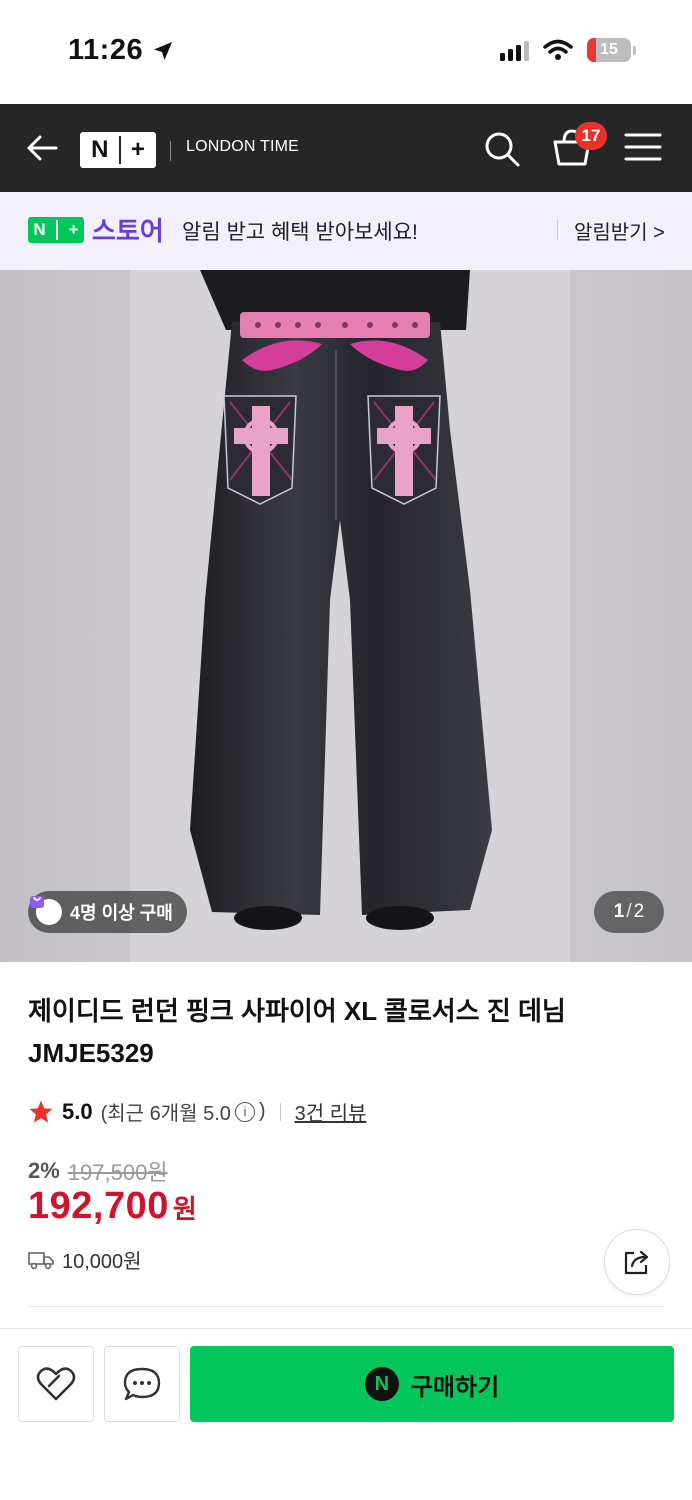 The width and height of the screenshot is (692, 1500). Describe the element at coordinates (331, 1111) in the screenshot. I see `review-link: 3건 리뷰` at that location.